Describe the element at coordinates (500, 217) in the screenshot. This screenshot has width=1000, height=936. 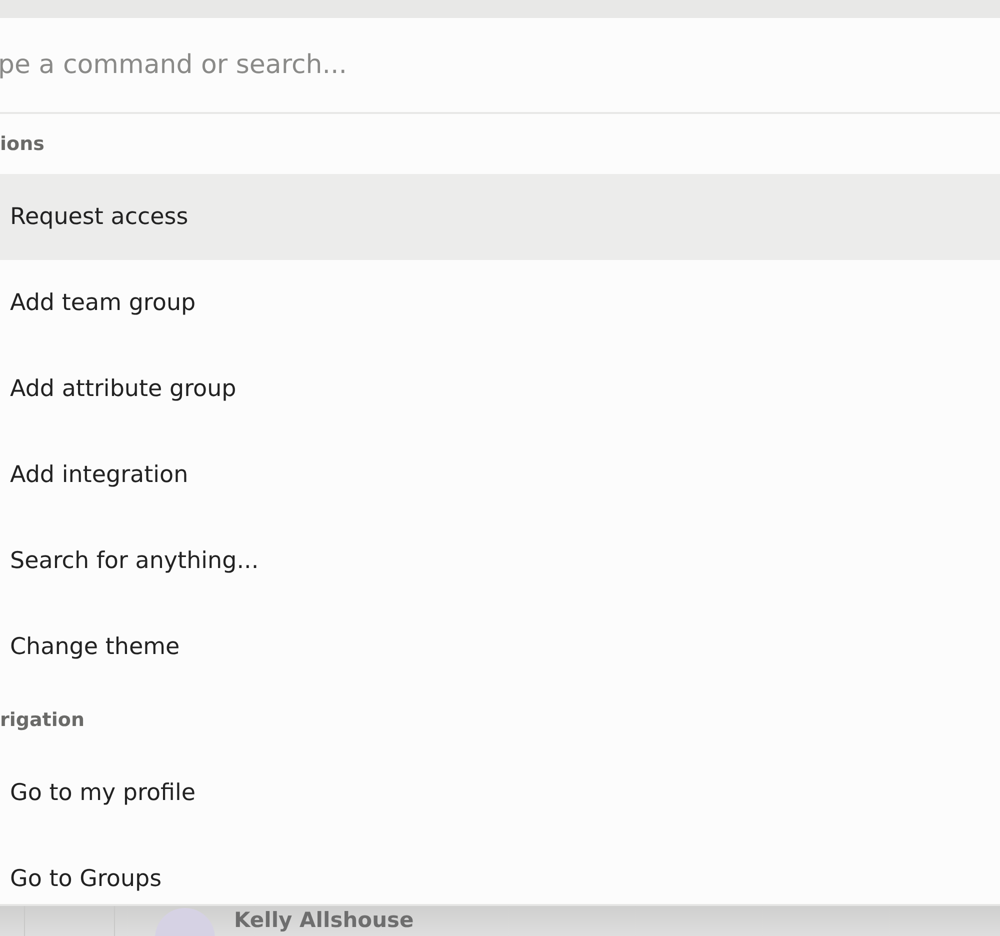
I see `command-item: Request access` at that location.